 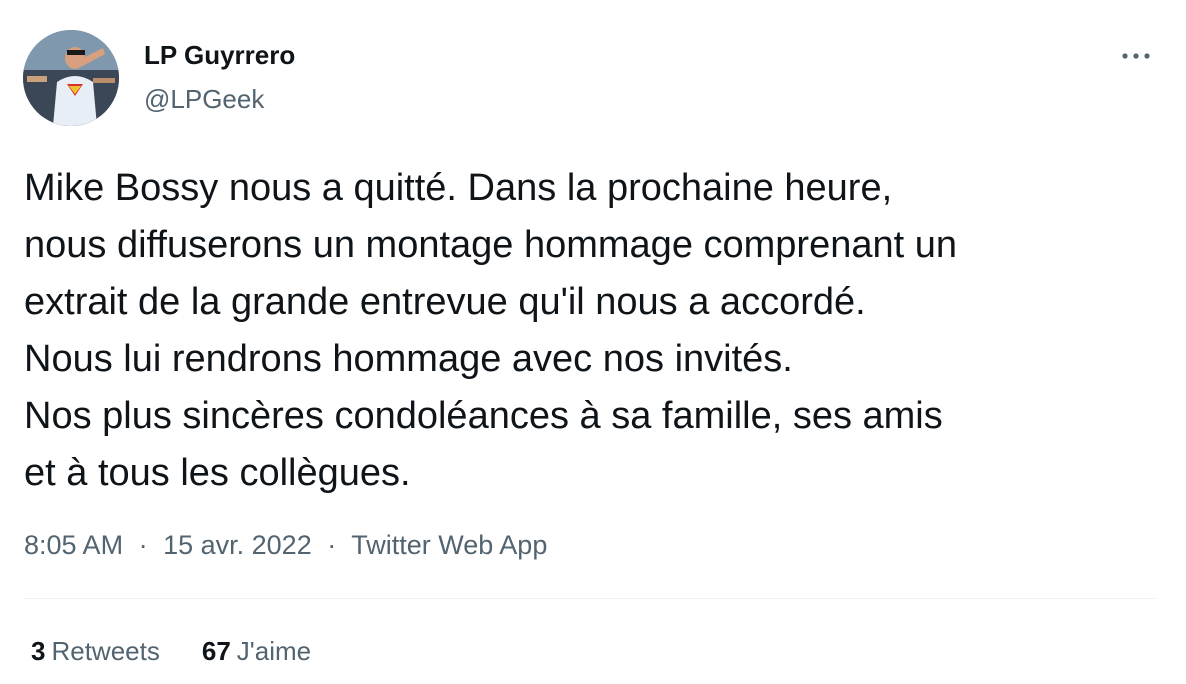 I want to click on tweet-metadata: 8:05 AM · 15 avr. 2022 · Twitter Web App, so click(x=285, y=545).